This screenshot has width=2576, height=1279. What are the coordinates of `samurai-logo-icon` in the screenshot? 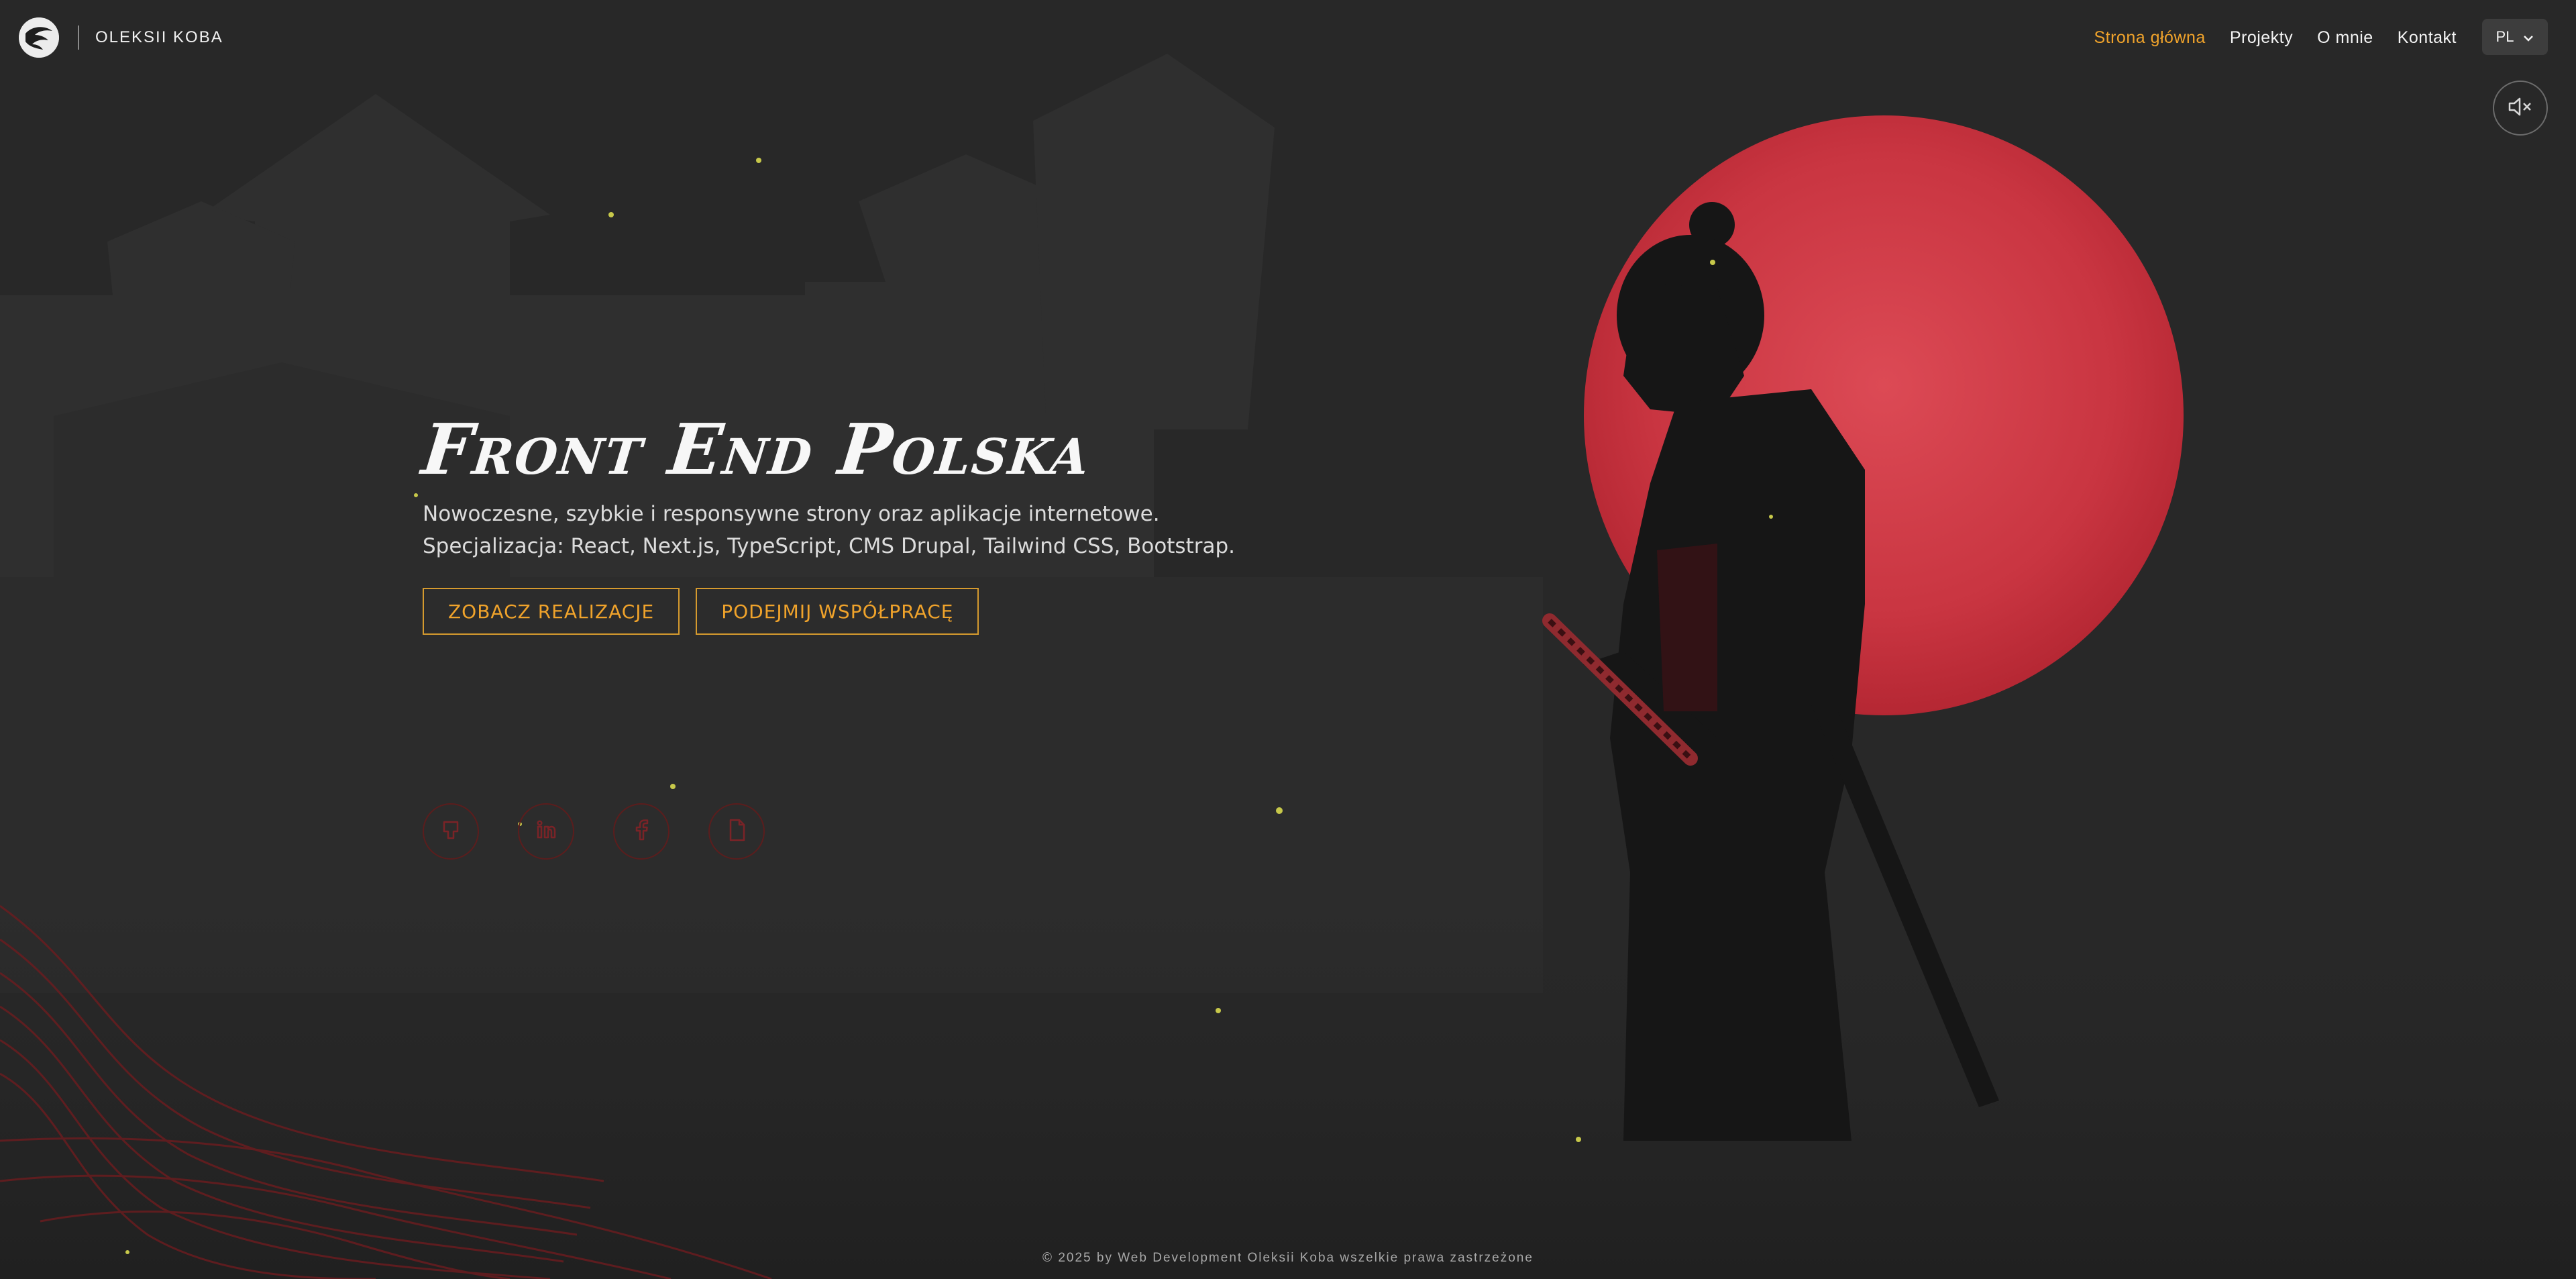 It's located at (39, 37).